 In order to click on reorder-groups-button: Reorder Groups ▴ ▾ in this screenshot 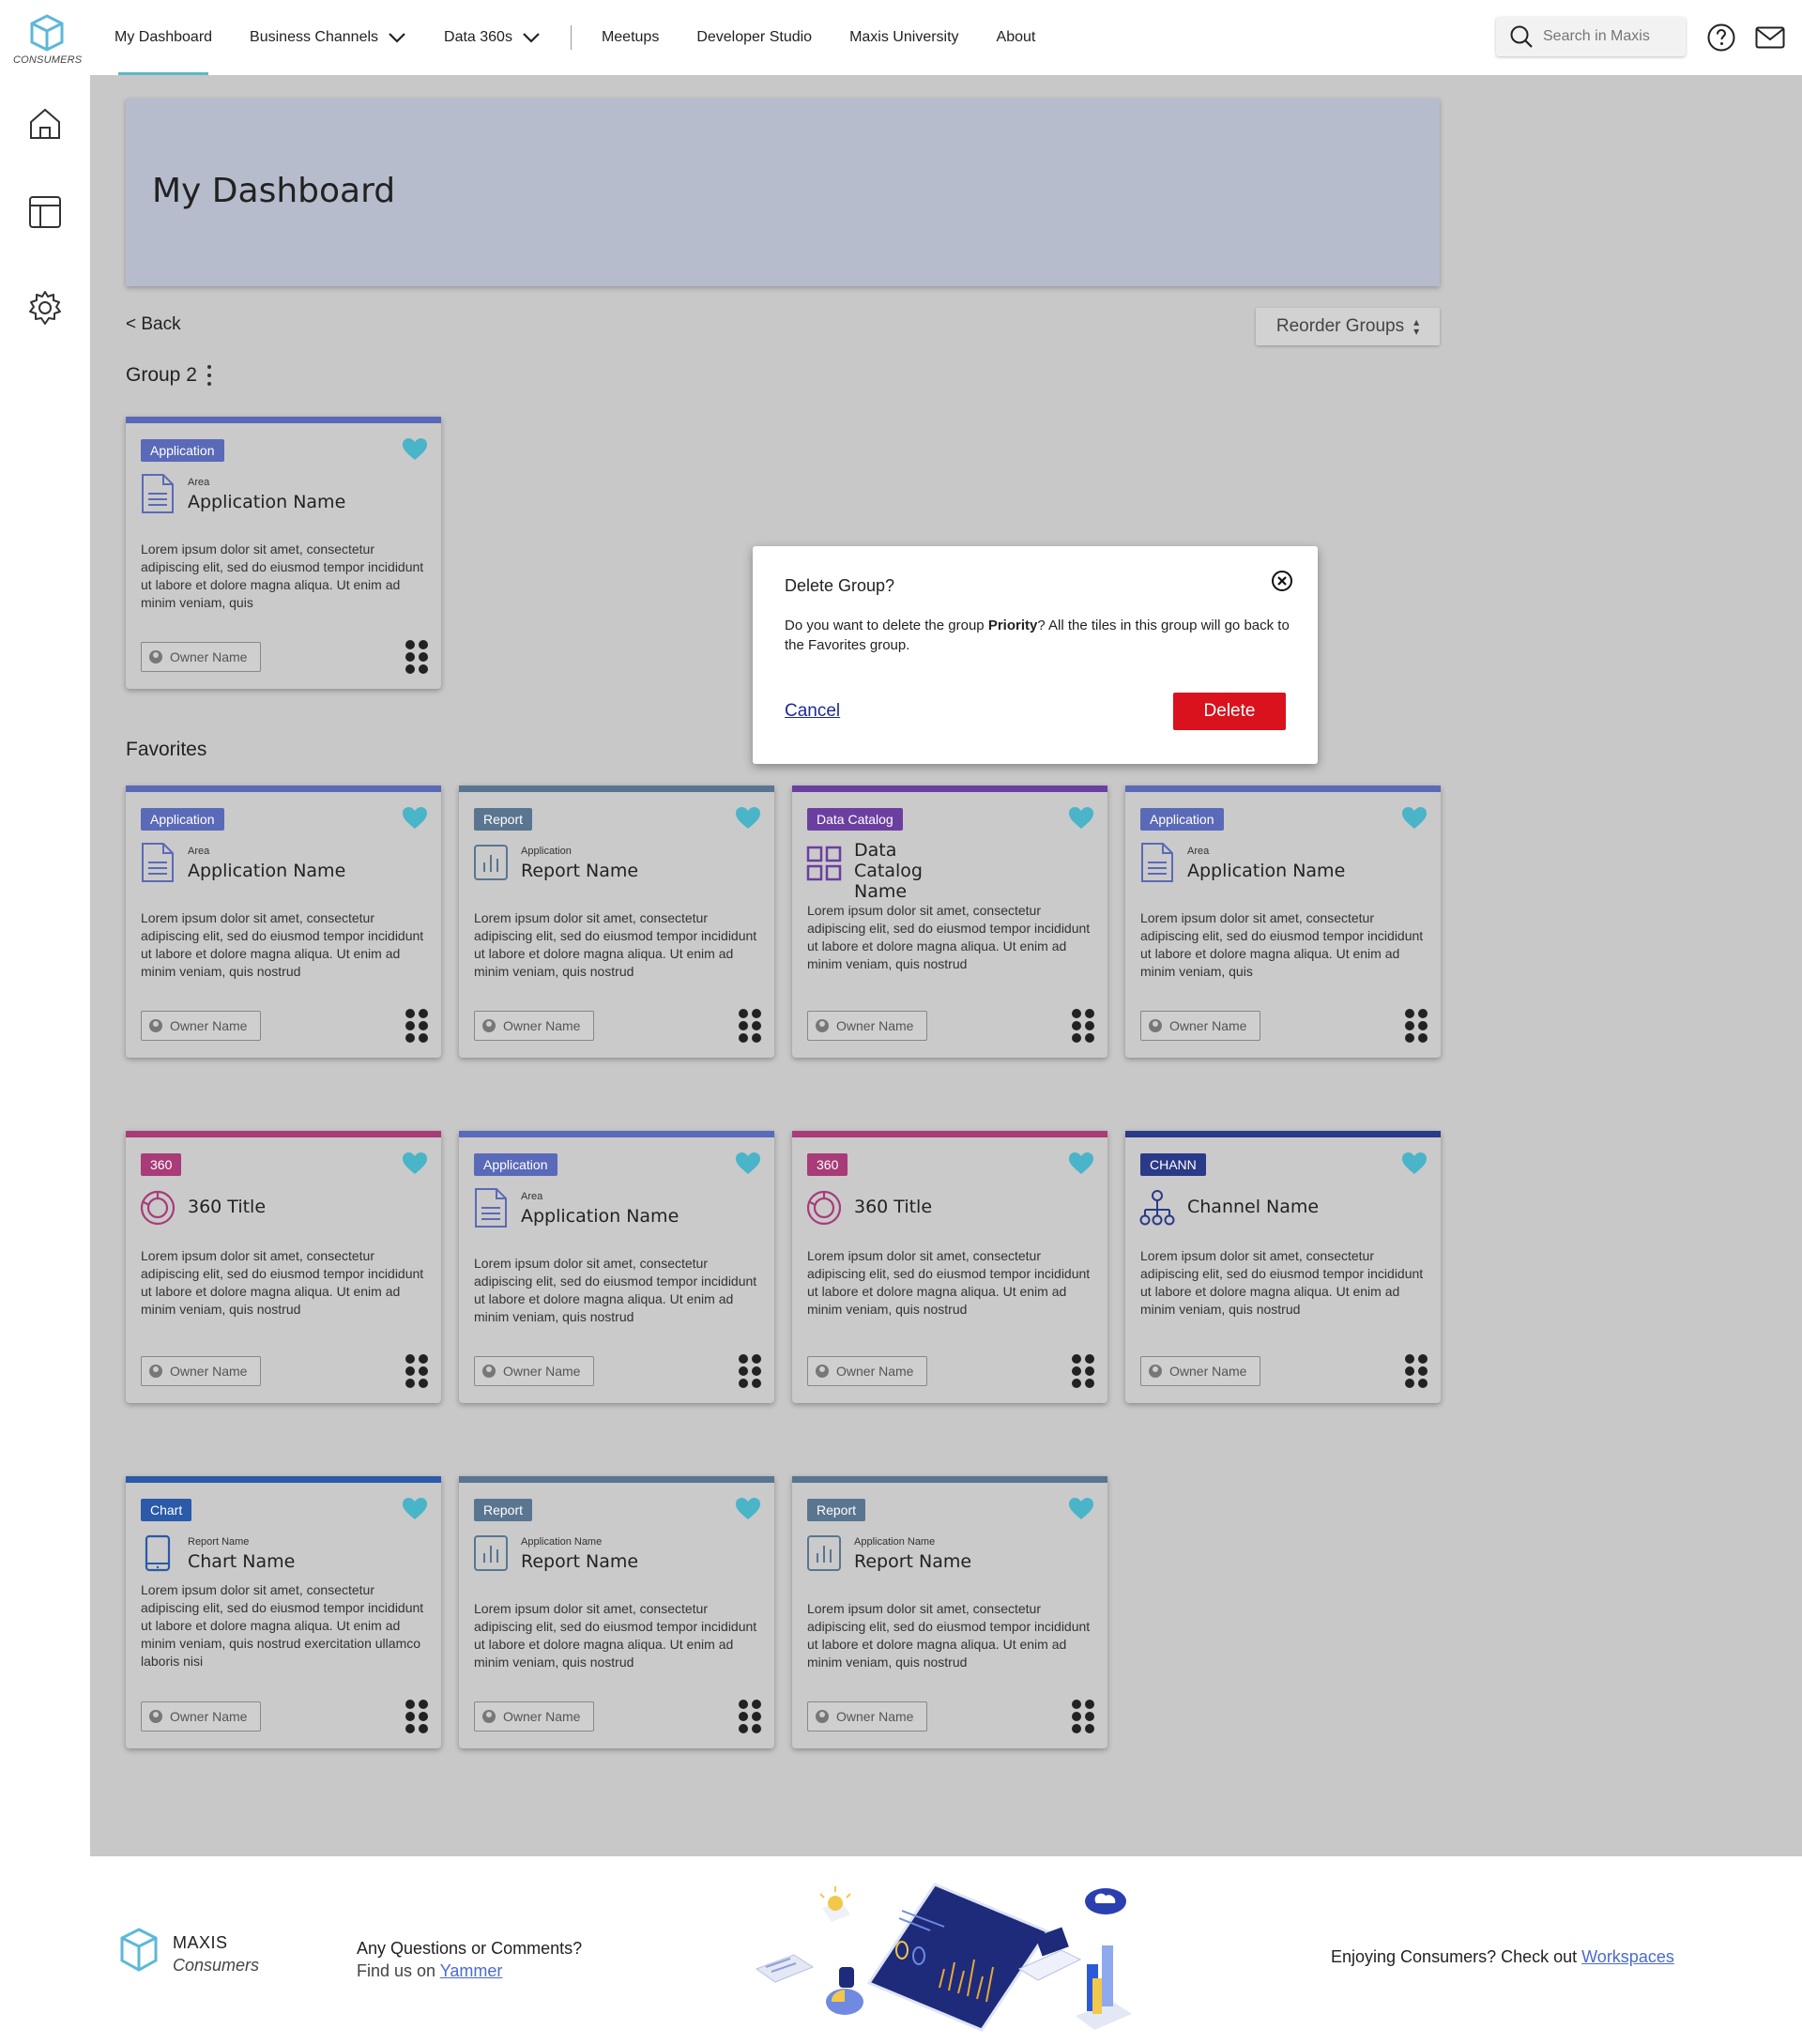, I will do `click(1348, 326)`.